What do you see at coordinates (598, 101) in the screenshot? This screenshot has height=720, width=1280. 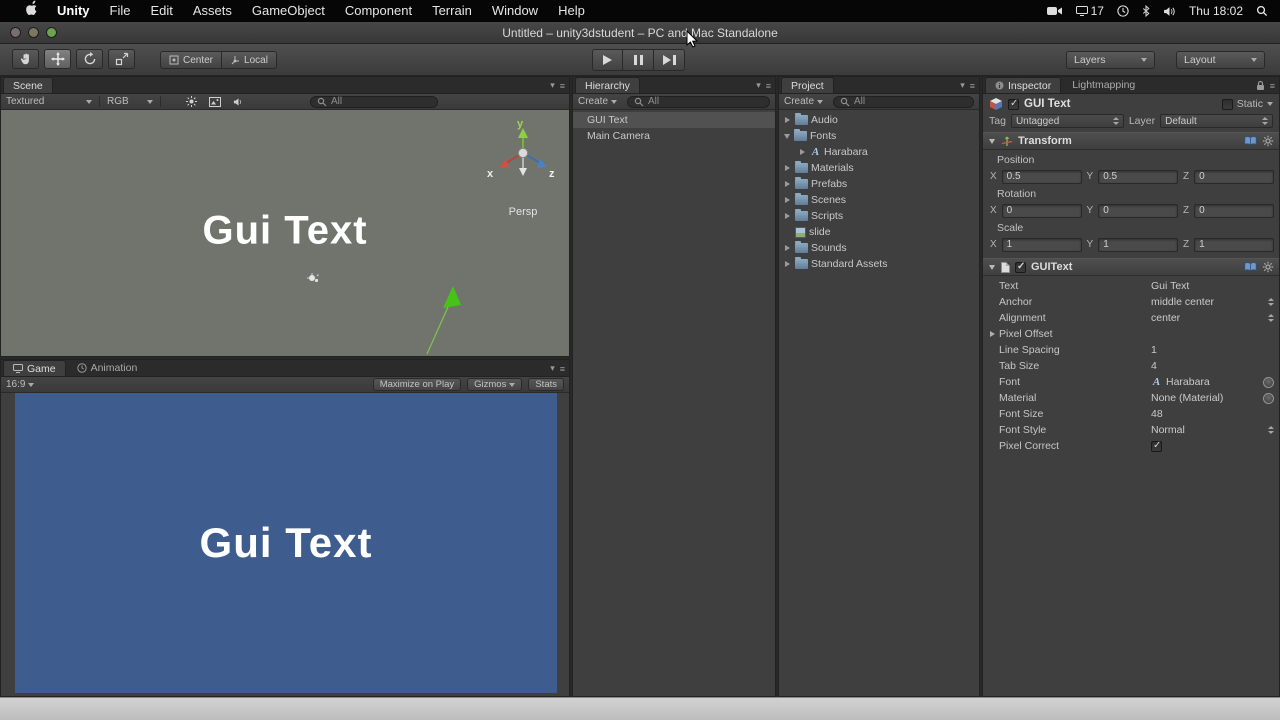 I see `hierarchy-create-dropdown: Create` at bounding box center [598, 101].